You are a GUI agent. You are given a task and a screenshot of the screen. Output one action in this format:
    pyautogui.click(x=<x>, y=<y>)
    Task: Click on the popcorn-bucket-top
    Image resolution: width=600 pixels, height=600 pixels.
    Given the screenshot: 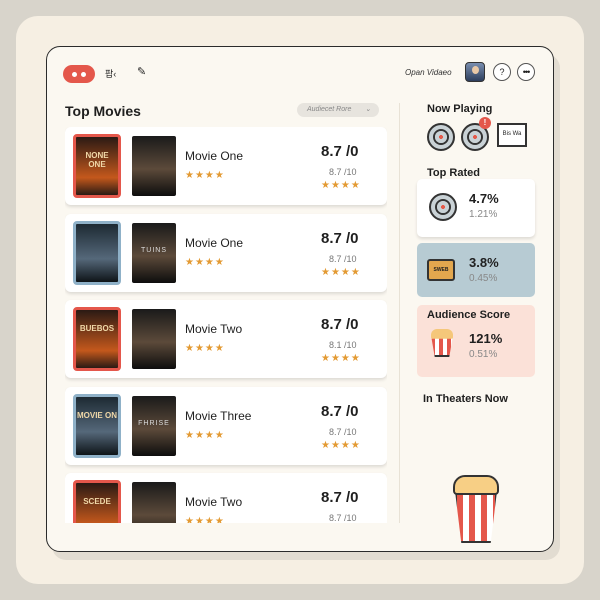 What is the action you would take?
    pyautogui.click(x=476, y=485)
    